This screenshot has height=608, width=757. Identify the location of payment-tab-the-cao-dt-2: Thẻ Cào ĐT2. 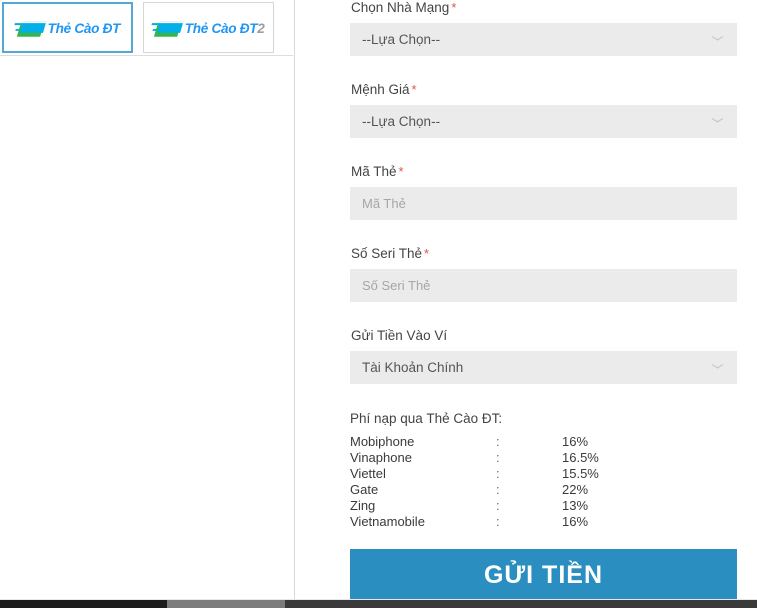
(208, 27).